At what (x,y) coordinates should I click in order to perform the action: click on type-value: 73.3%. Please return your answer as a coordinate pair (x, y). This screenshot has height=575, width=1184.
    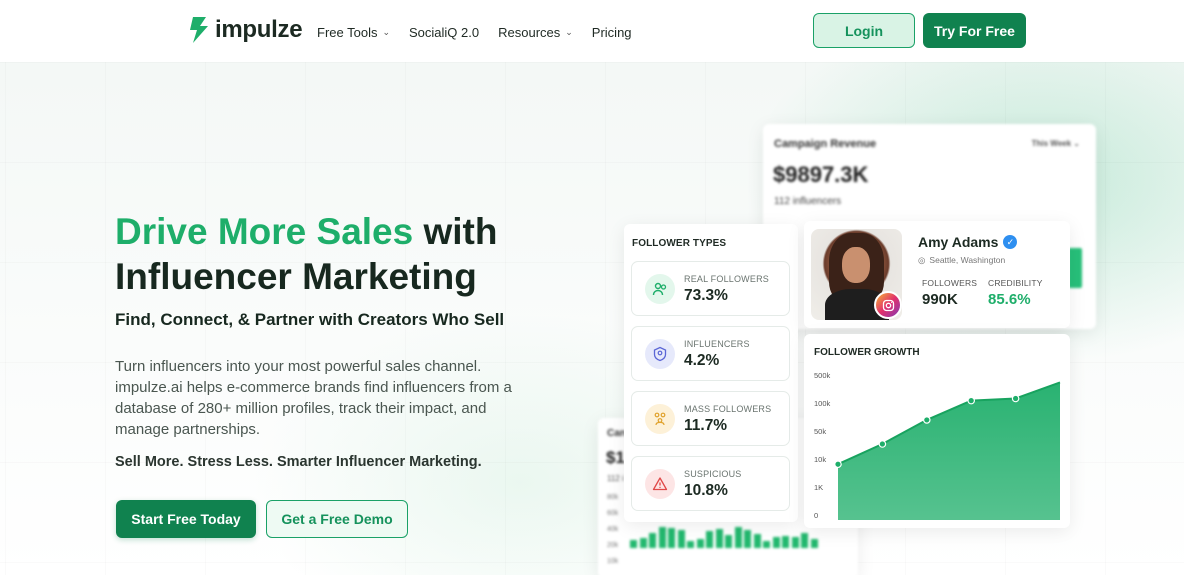
    Looking at the image, I should click on (706, 295).